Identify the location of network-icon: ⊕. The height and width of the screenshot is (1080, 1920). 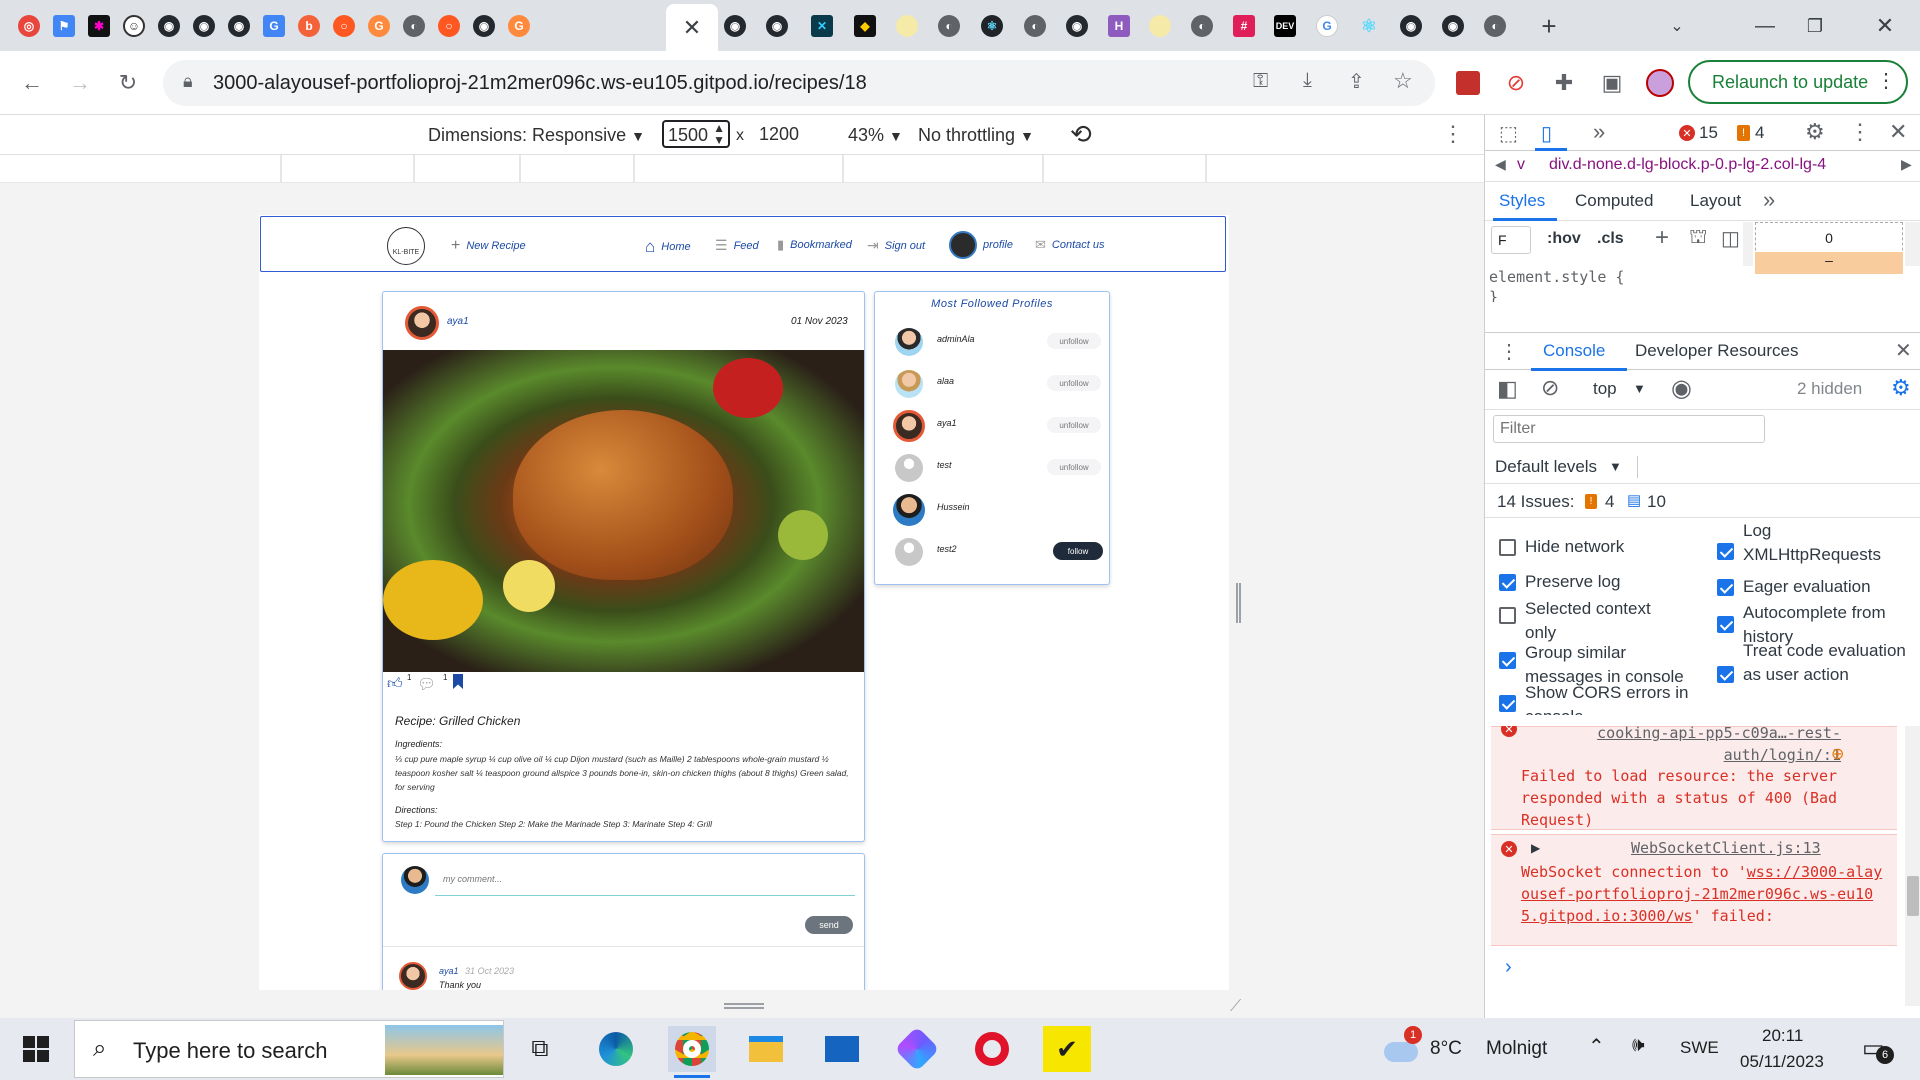
(1837, 754).